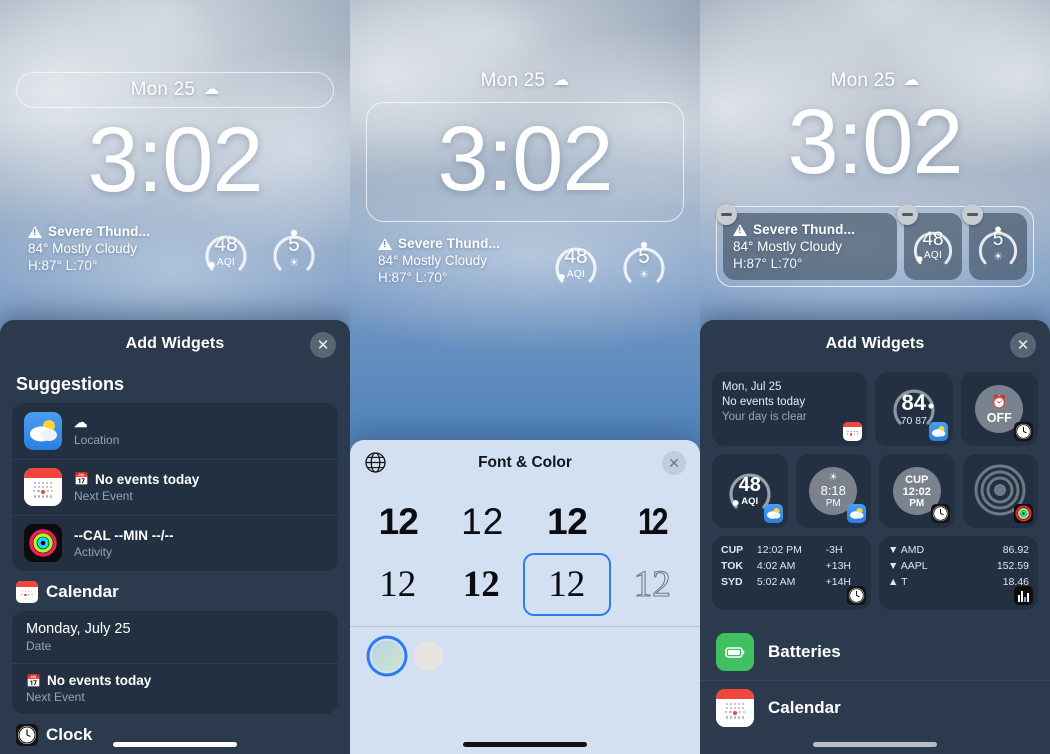 Image resolution: width=1050 pixels, height=754 pixels. I want to click on aqi-tile: 48 AQI, so click(929, 242).